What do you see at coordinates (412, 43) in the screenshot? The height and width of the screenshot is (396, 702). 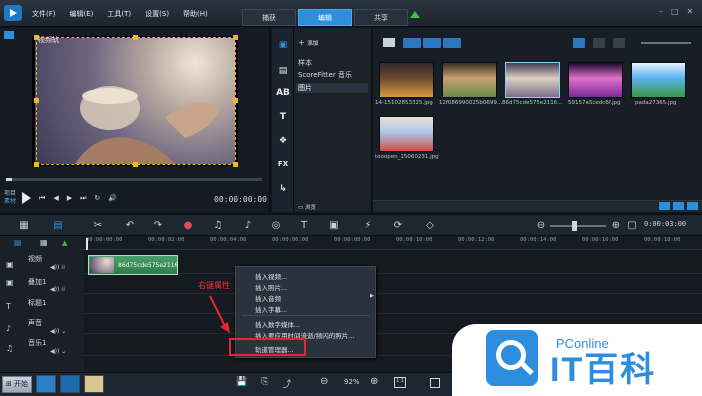 I see `show-videos-button` at bounding box center [412, 43].